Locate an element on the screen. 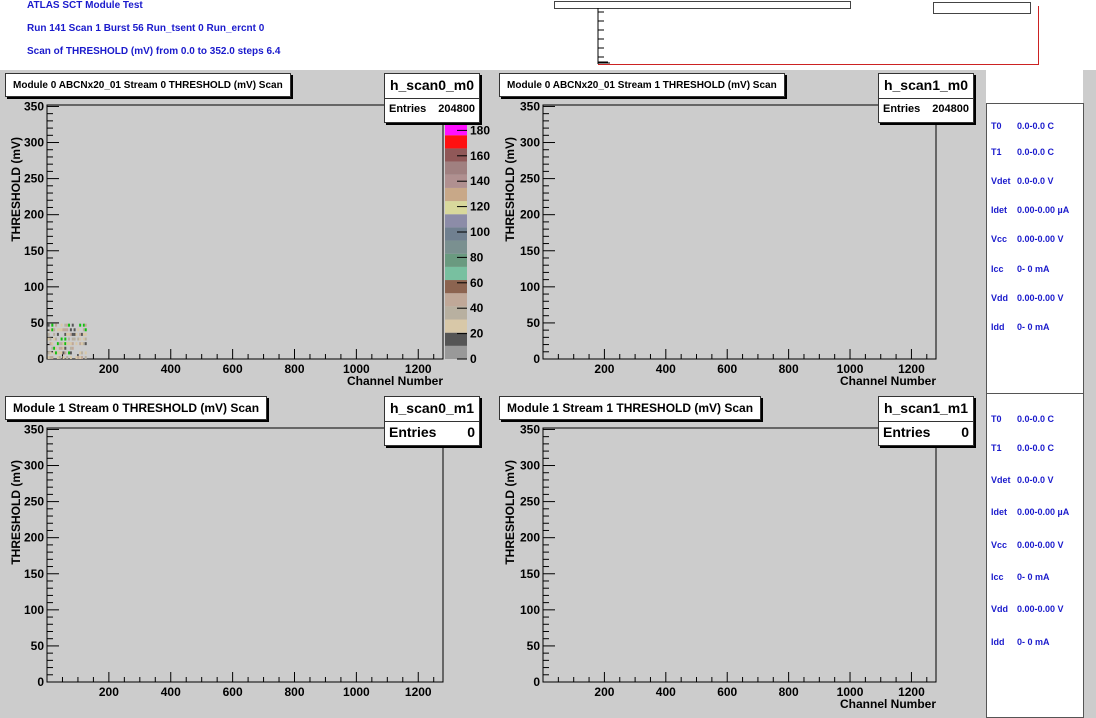 The image size is (1096, 718). palette-tick-label: 120 is located at coordinates (480, 207).